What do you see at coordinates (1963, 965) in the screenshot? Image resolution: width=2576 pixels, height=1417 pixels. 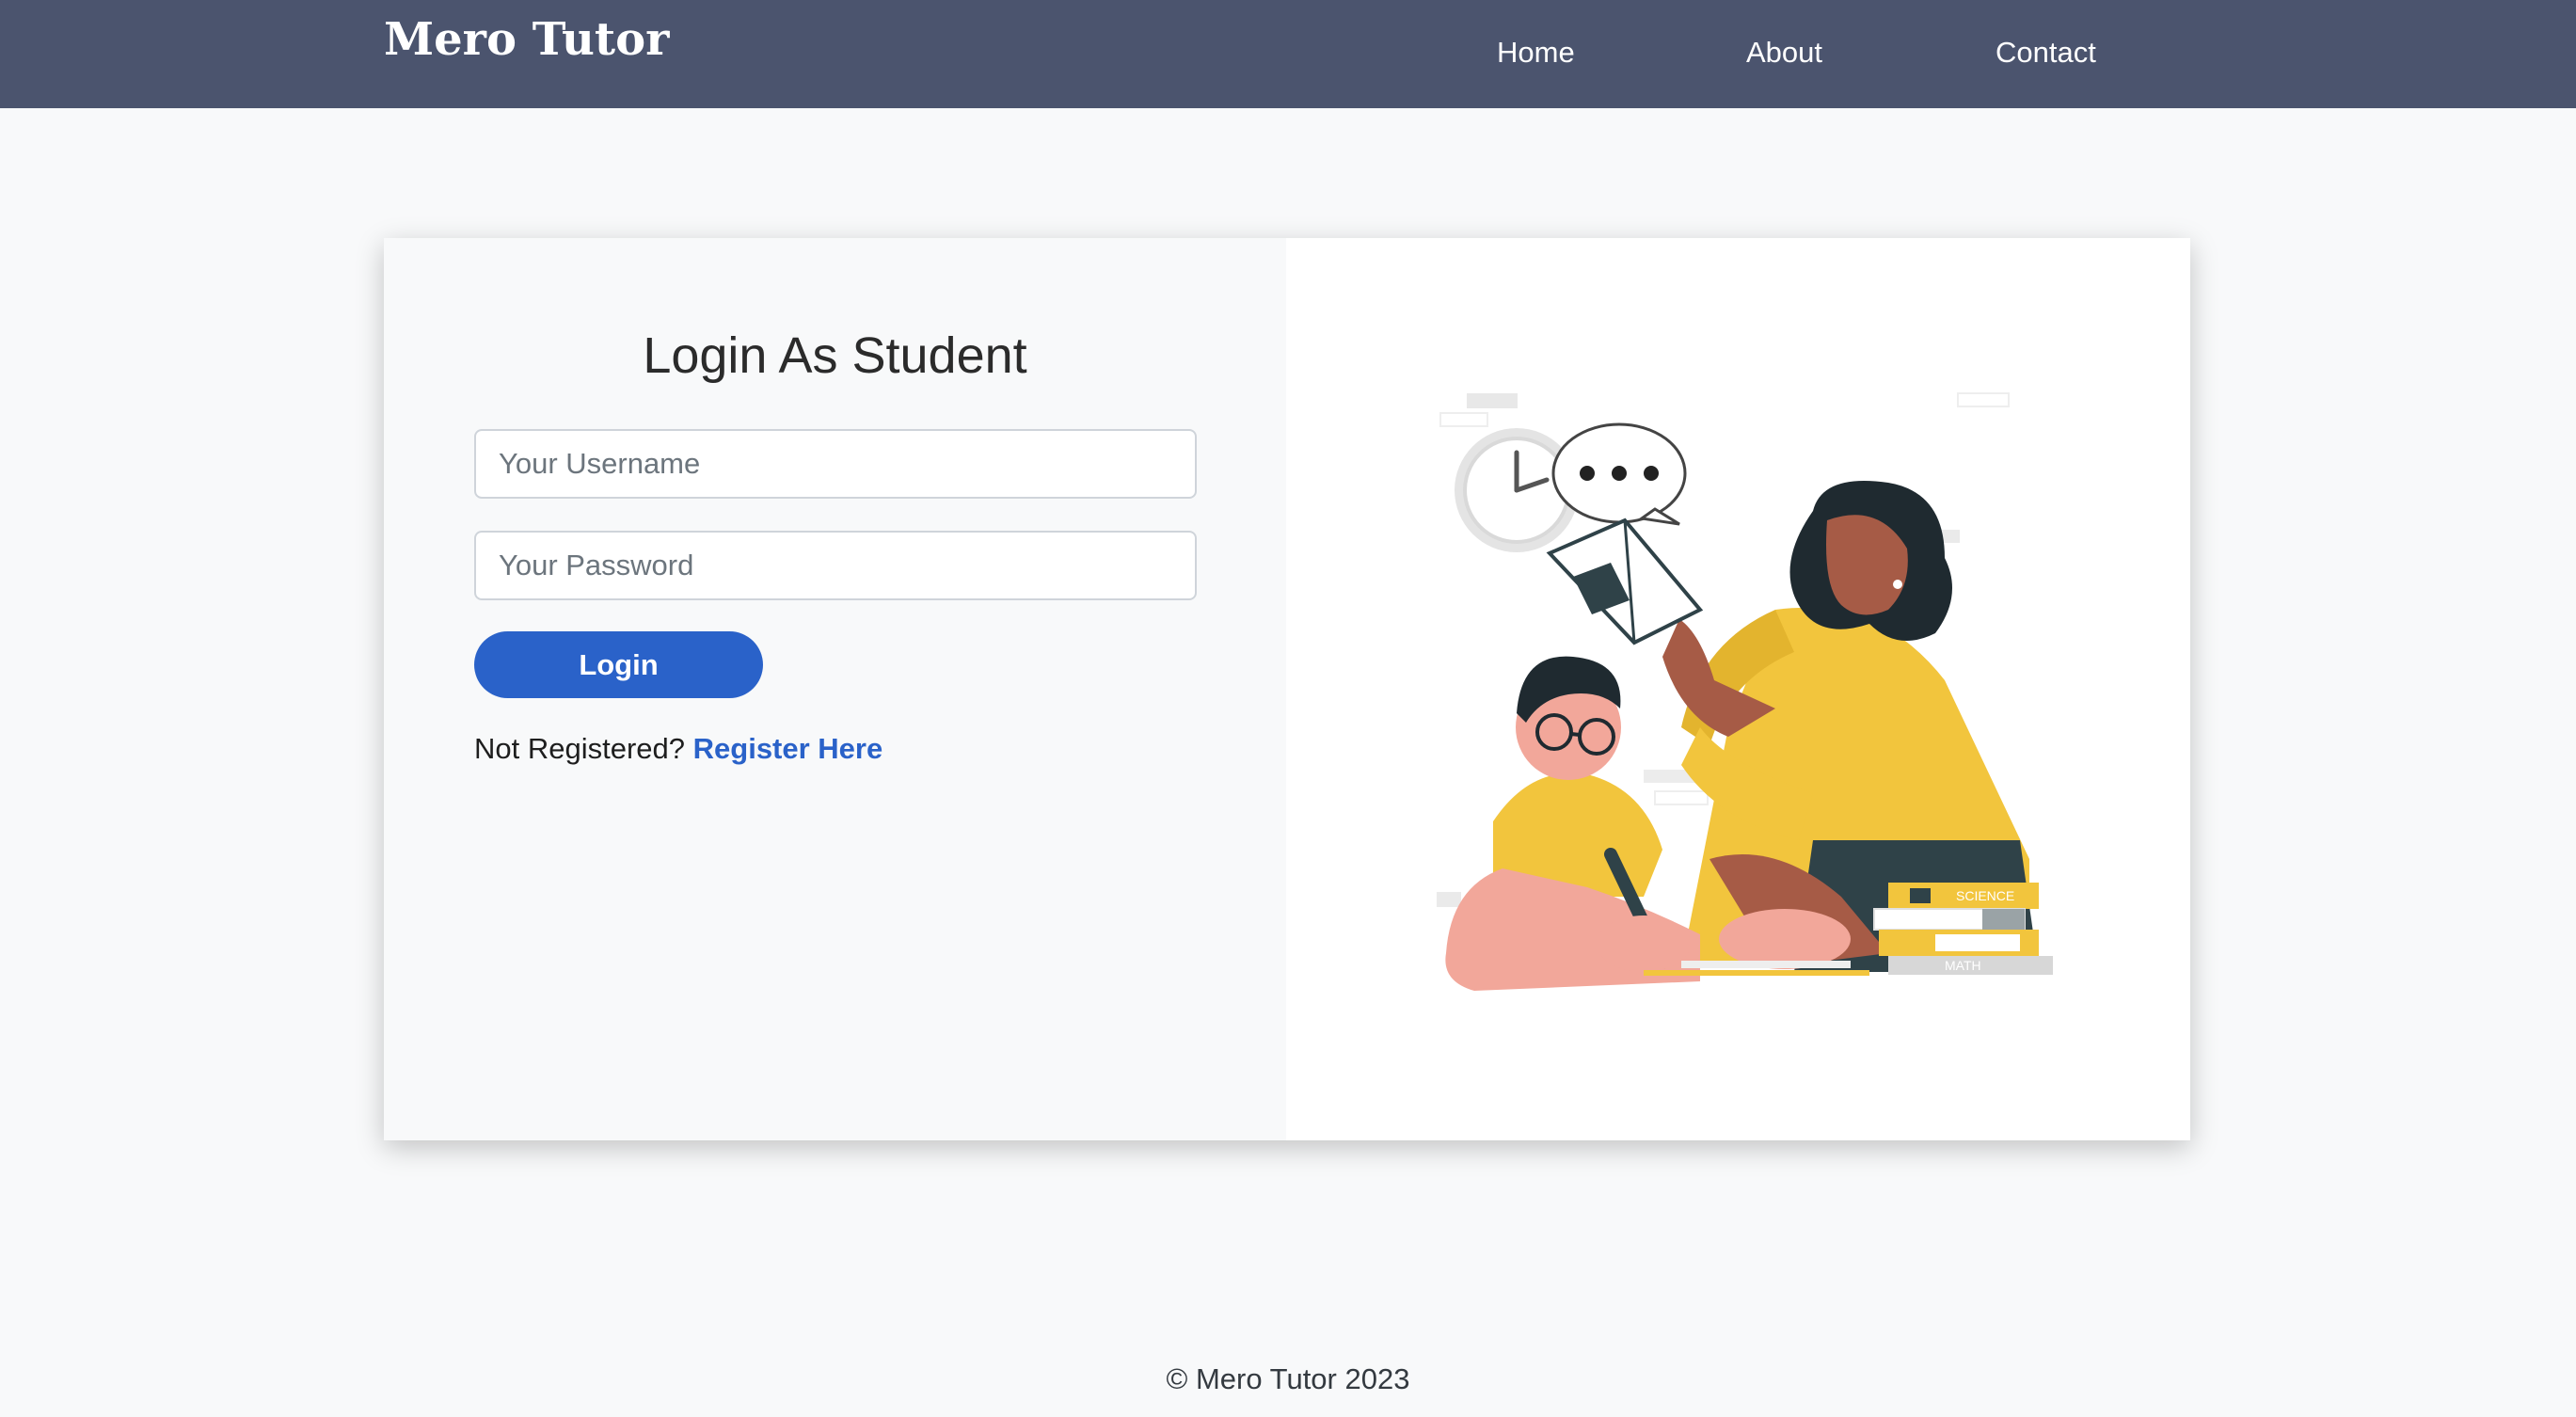 I see `svg-text: MATH` at bounding box center [1963, 965].